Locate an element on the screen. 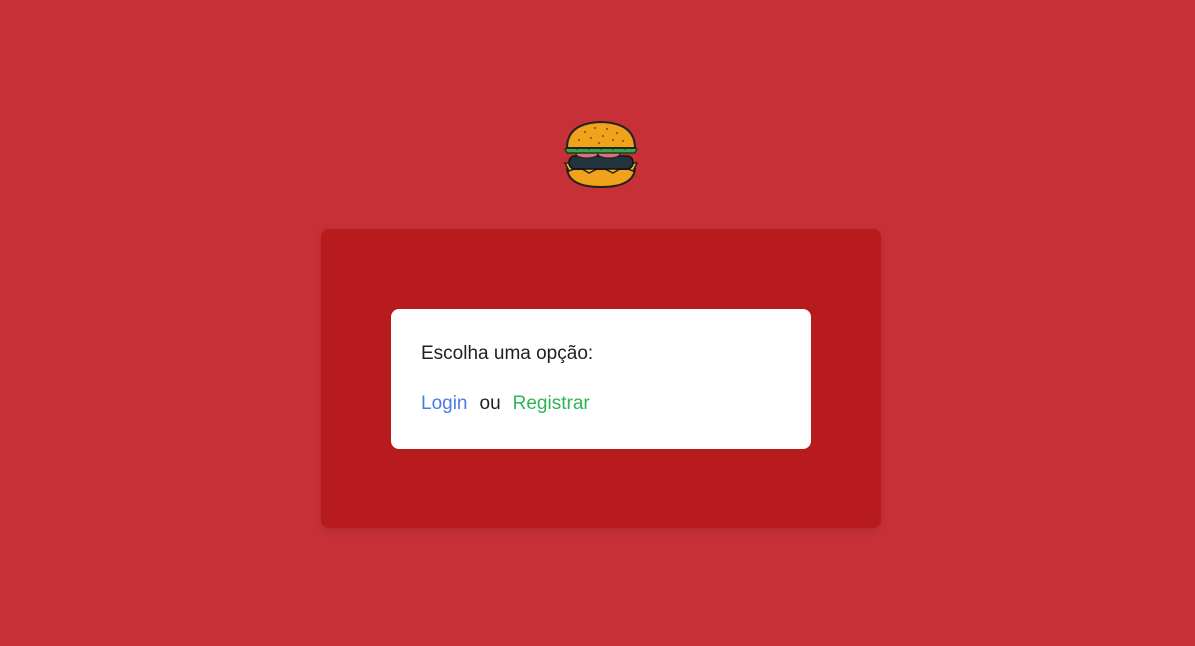 This screenshot has height=646, width=1195. burger-icon is located at coordinates (601, 155).